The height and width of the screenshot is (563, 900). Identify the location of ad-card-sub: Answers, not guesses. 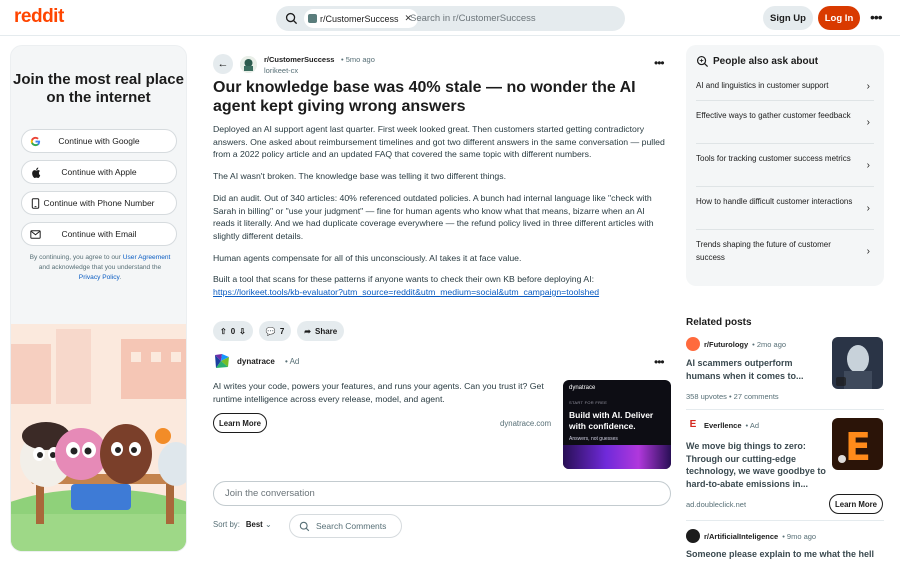
(593, 439).